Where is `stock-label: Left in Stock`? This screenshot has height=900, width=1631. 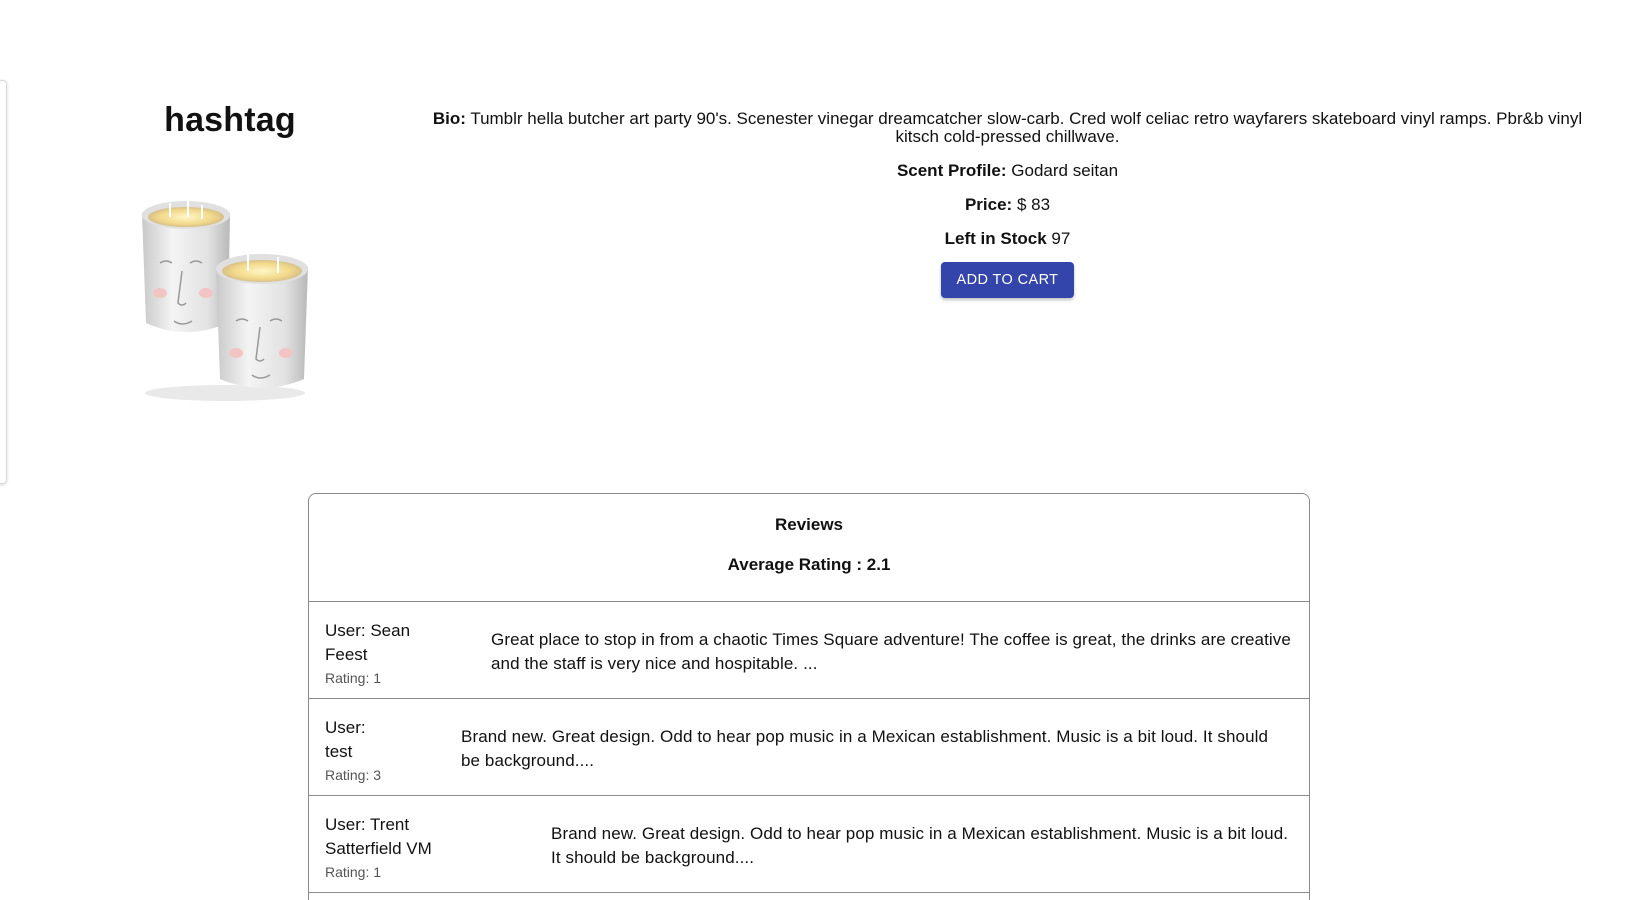
stock-label: Left in Stock is located at coordinates (995, 238).